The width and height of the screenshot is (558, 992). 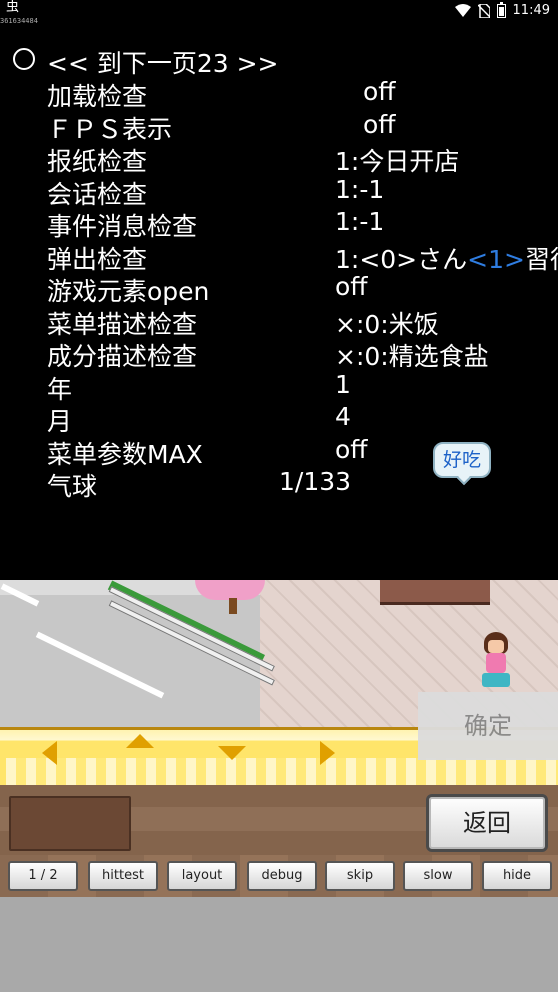 I want to click on debug-row-newspaper: 报纸检查 1:今日开店, so click(x=279, y=159).